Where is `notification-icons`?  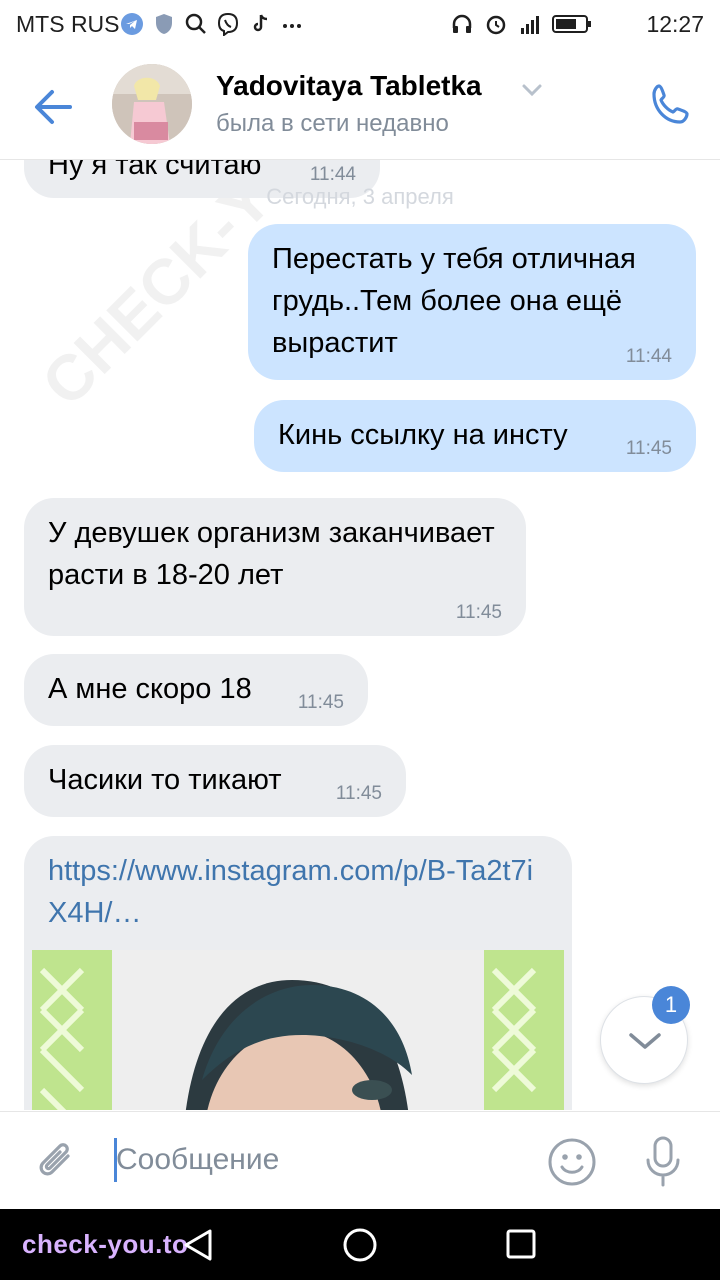 notification-icons is located at coordinates (212, 24).